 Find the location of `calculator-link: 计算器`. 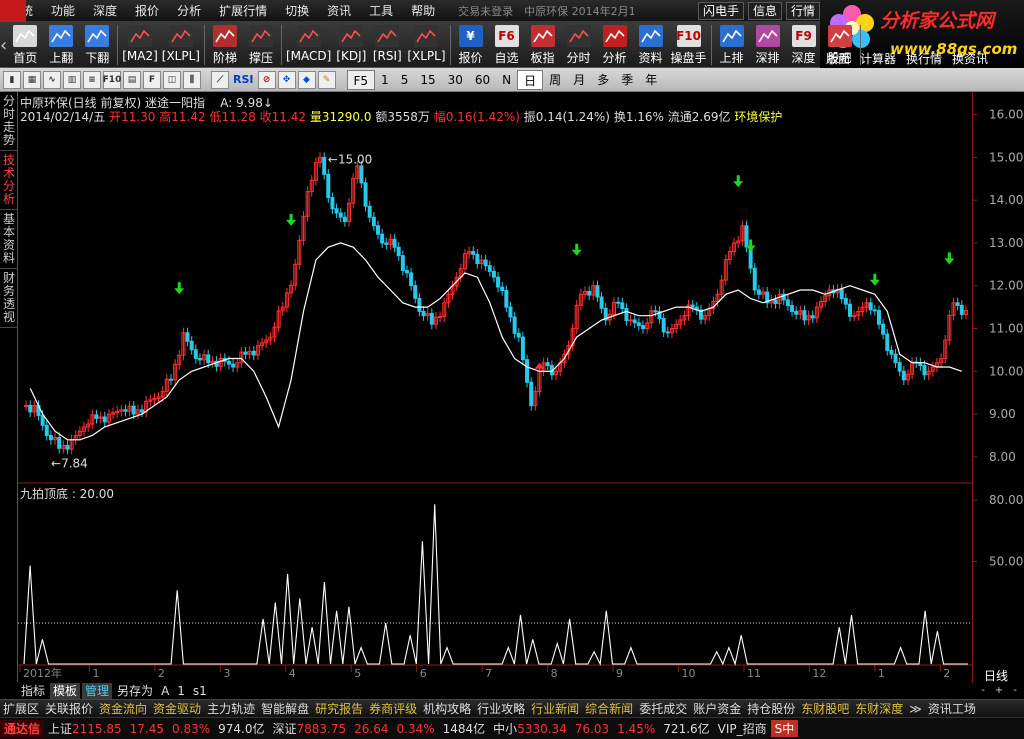

calculator-link: 计算器 is located at coordinates (878, 58).